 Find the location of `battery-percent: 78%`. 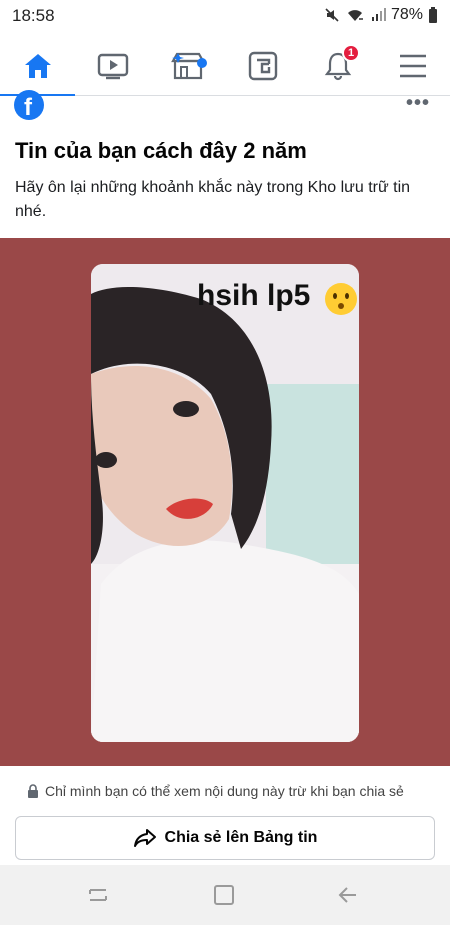

battery-percent: 78% is located at coordinates (406, 14).